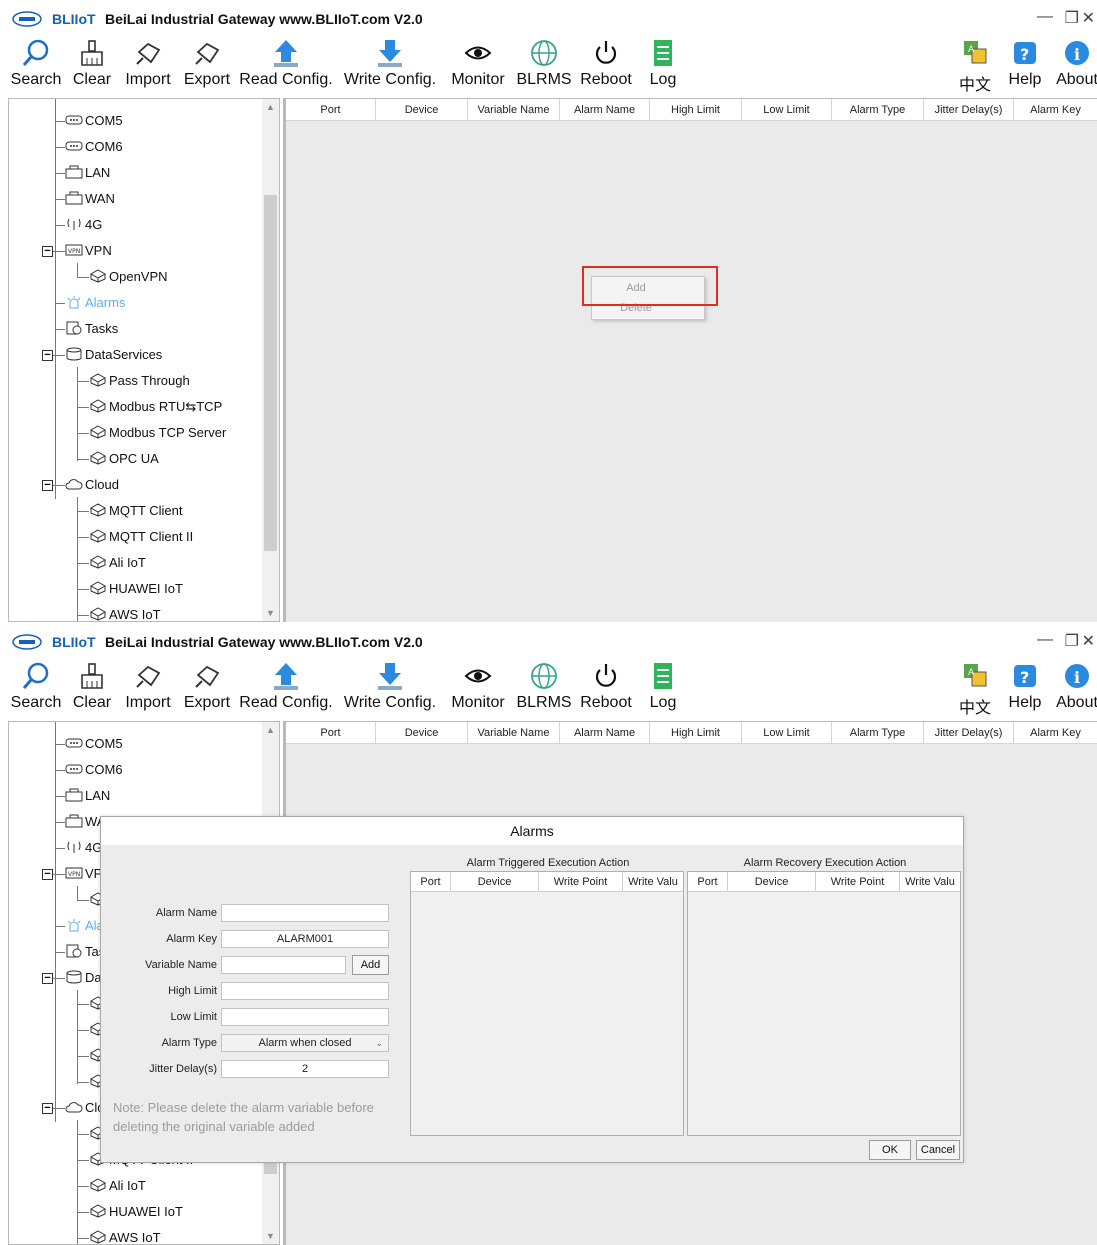 This screenshot has height=1245, width=1097. Describe the element at coordinates (787, 733) in the screenshot. I see `col-low-limit: Low Limit` at that location.